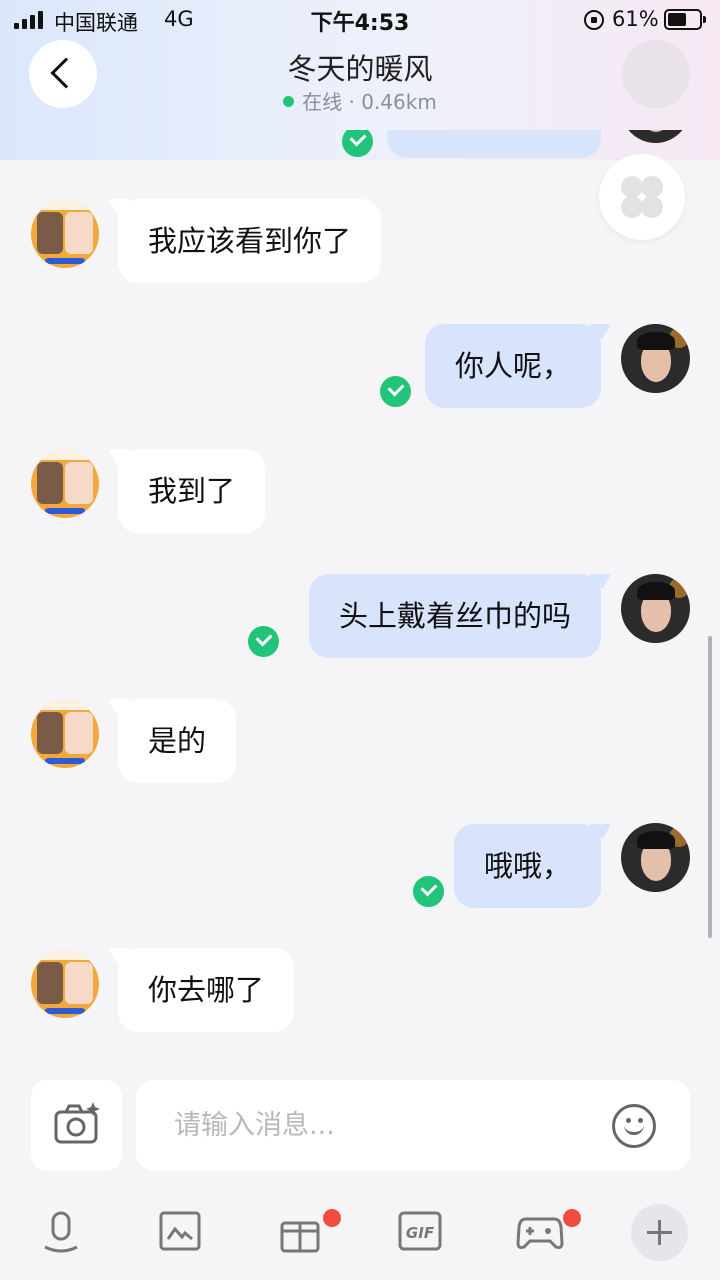 Image resolution: width=720 pixels, height=1280 pixels. I want to click on scrollbar, so click(710, 787).